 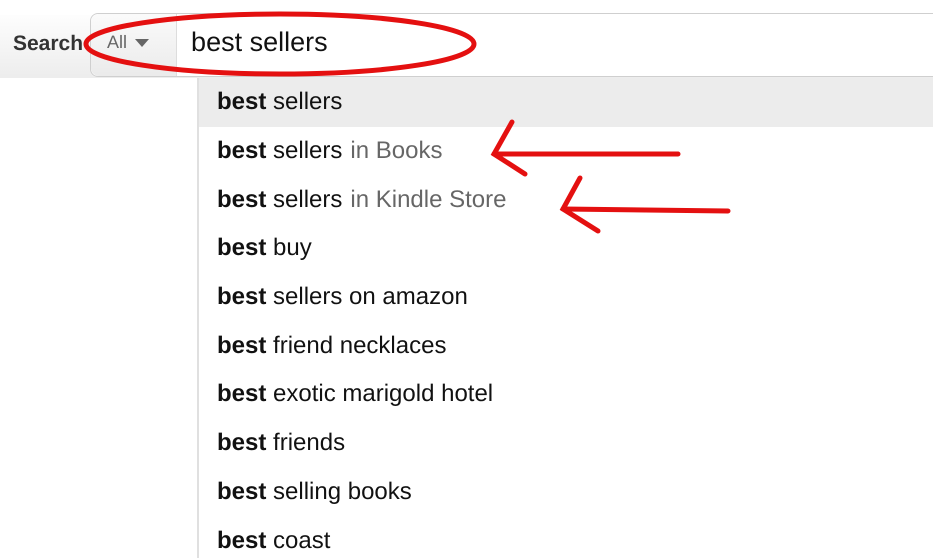 I want to click on search-label: Search, so click(x=48, y=44).